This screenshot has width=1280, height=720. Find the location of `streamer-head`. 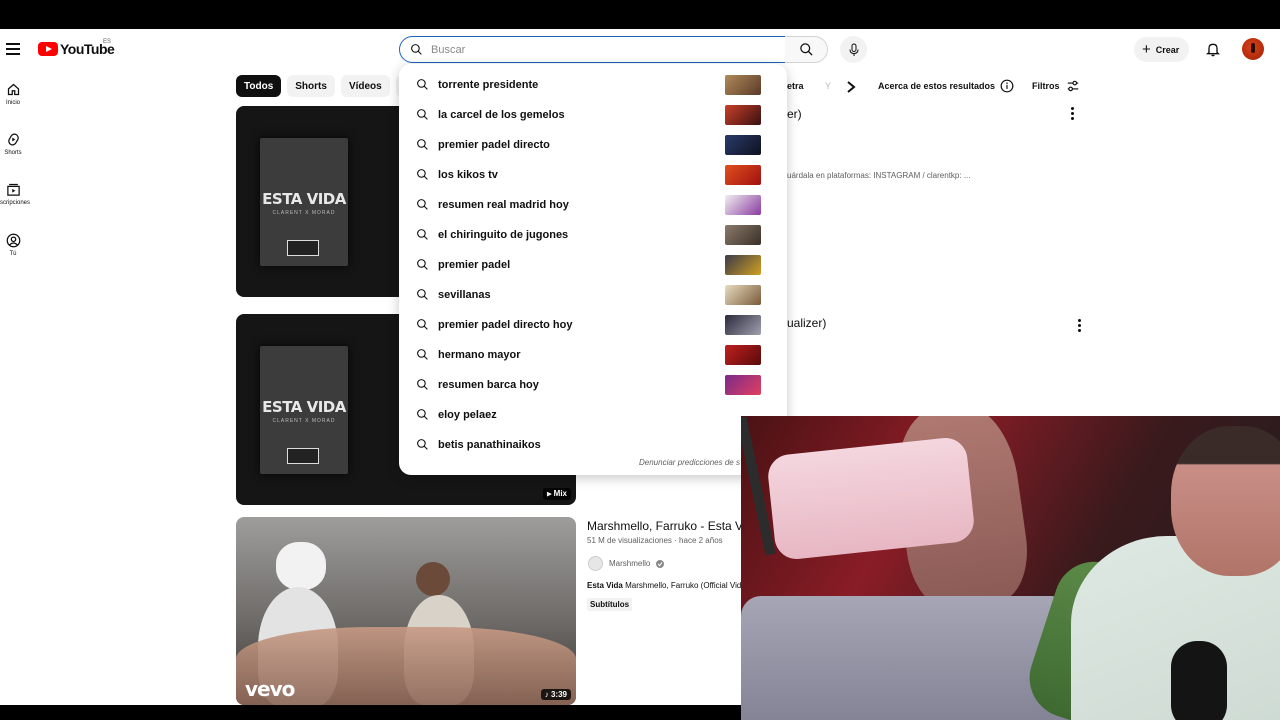

streamer-head is located at coordinates (1225, 501).